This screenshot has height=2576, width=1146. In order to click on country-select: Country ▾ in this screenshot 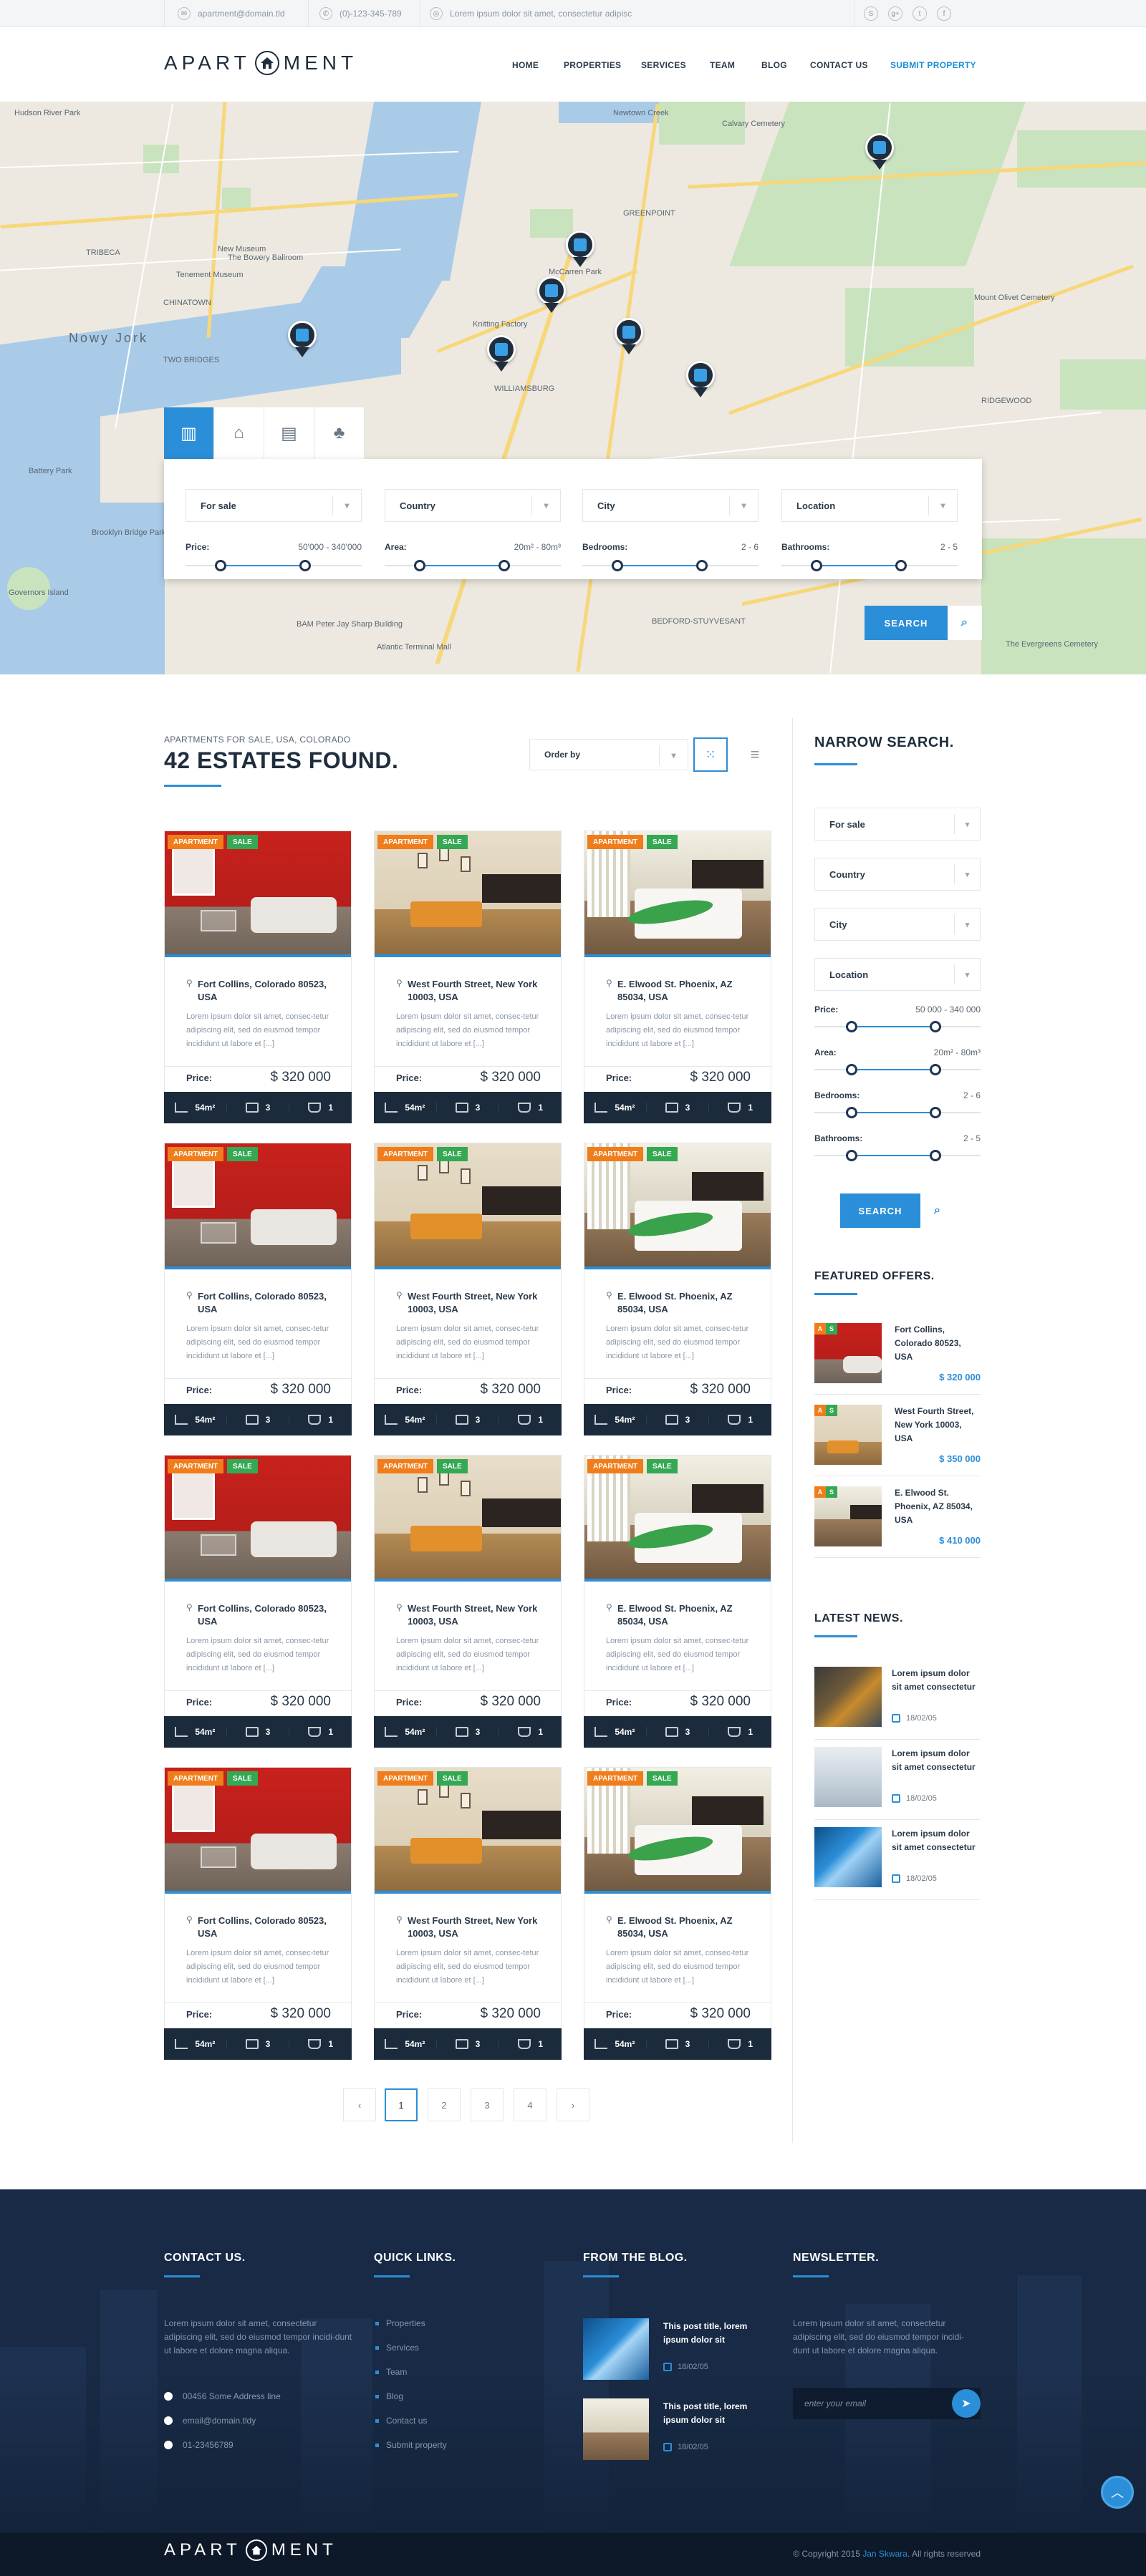, I will do `click(473, 505)`.